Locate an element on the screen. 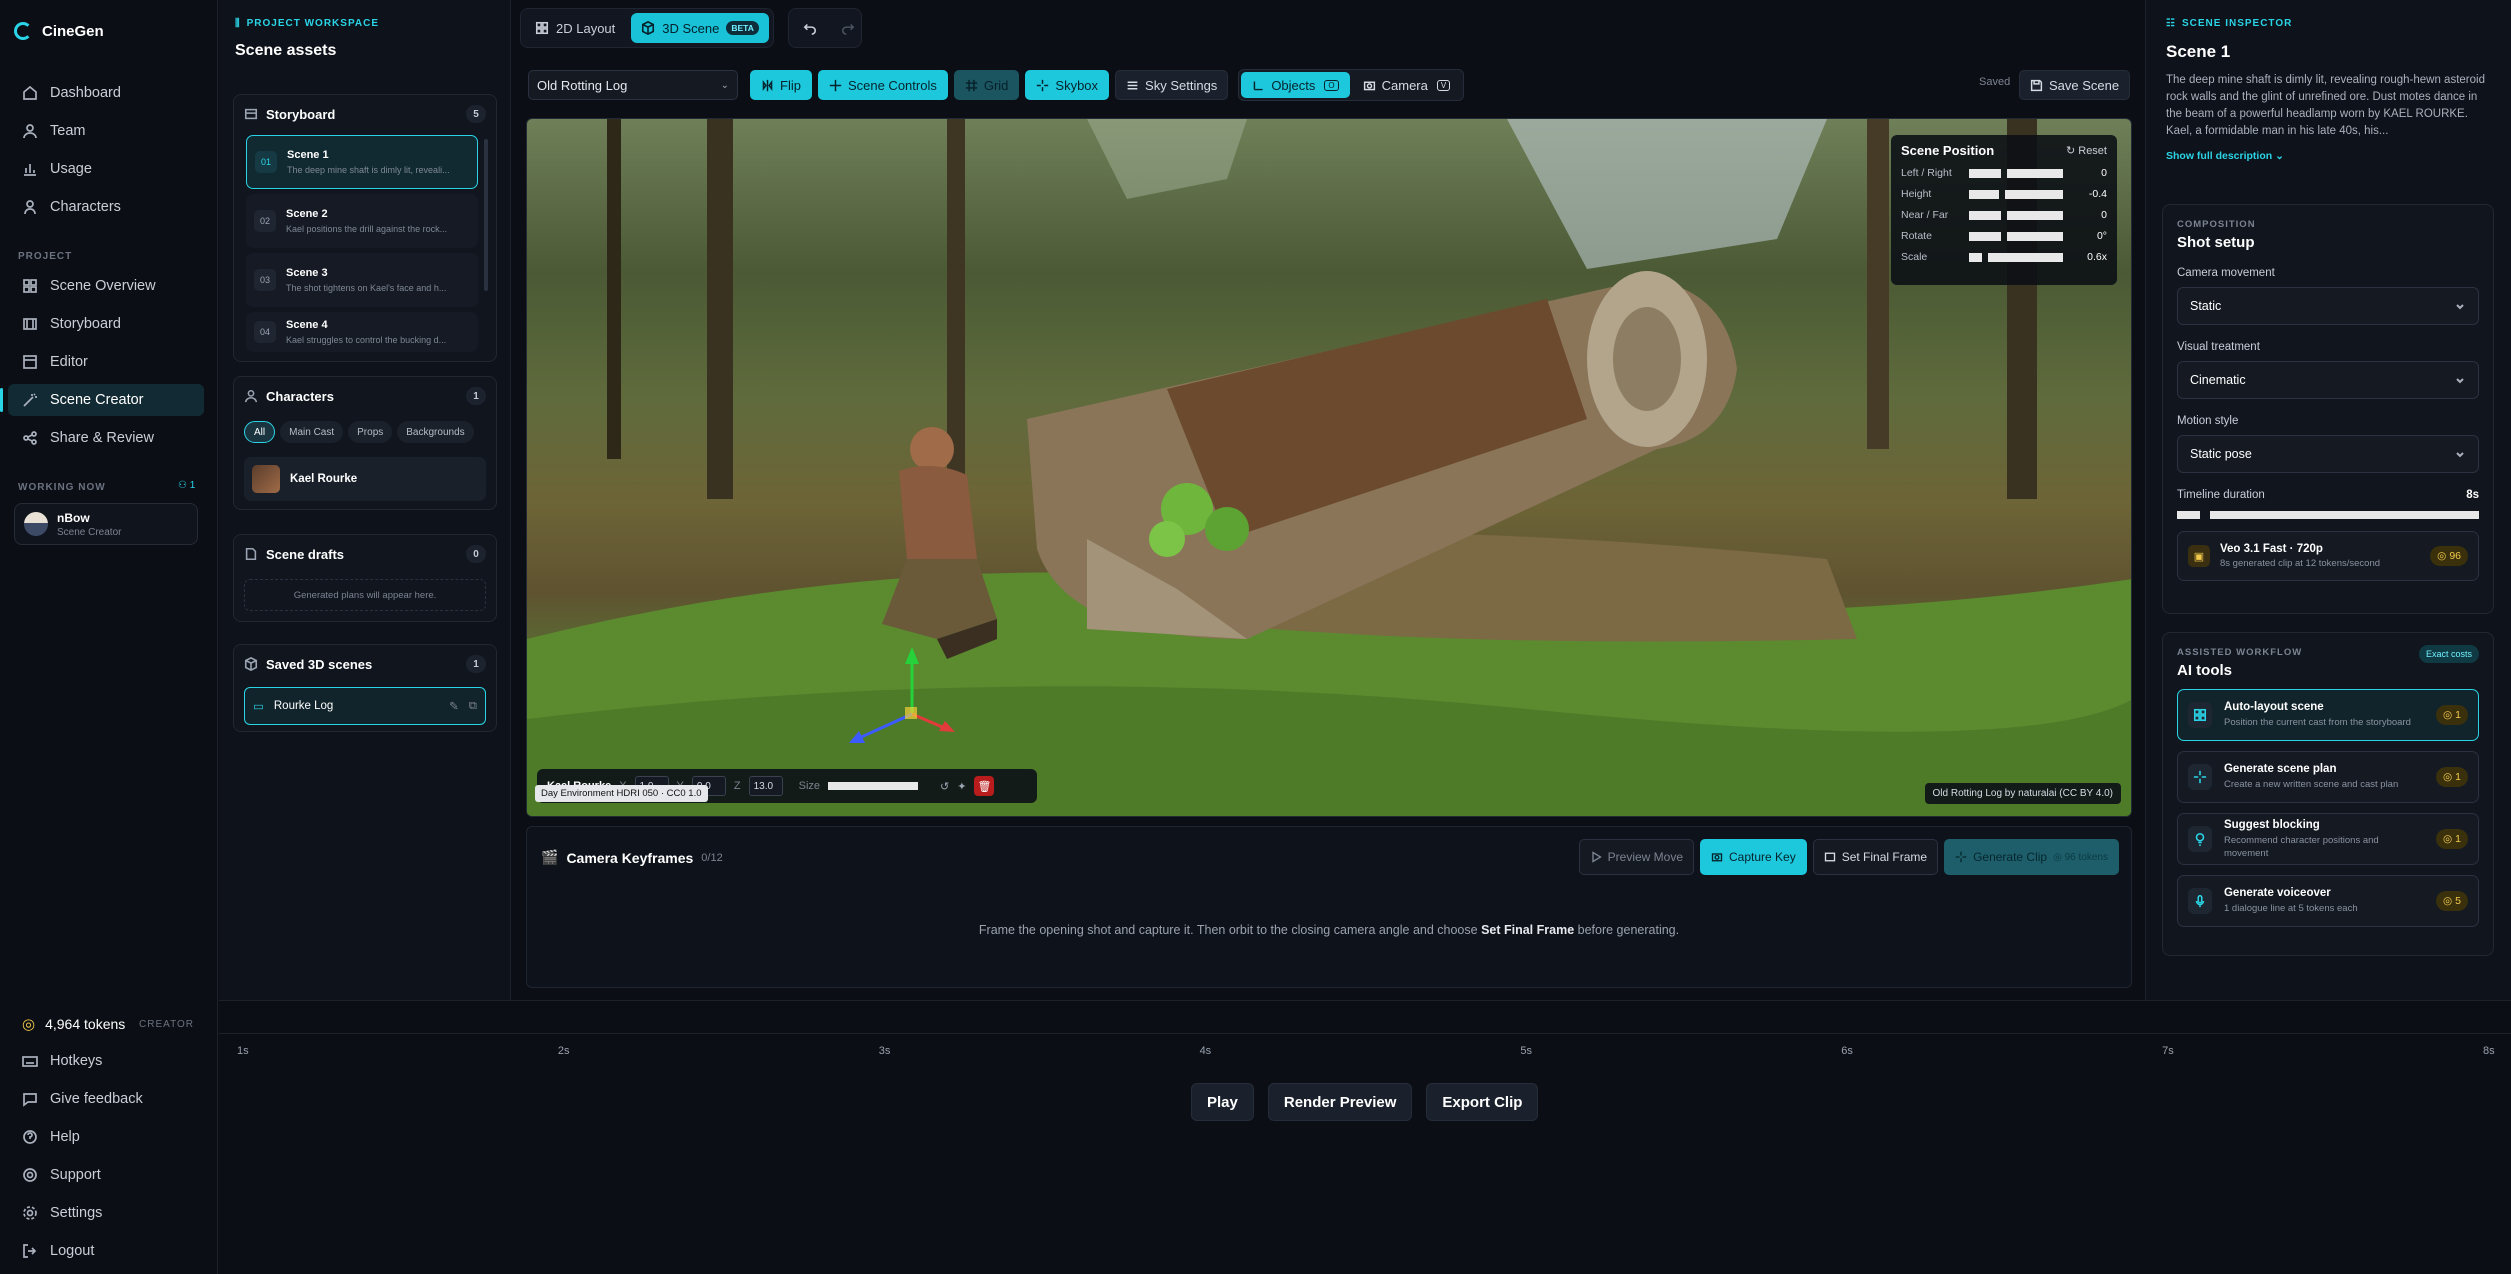  hint-text-end: before generating. is located at coordinates (1627, 930).